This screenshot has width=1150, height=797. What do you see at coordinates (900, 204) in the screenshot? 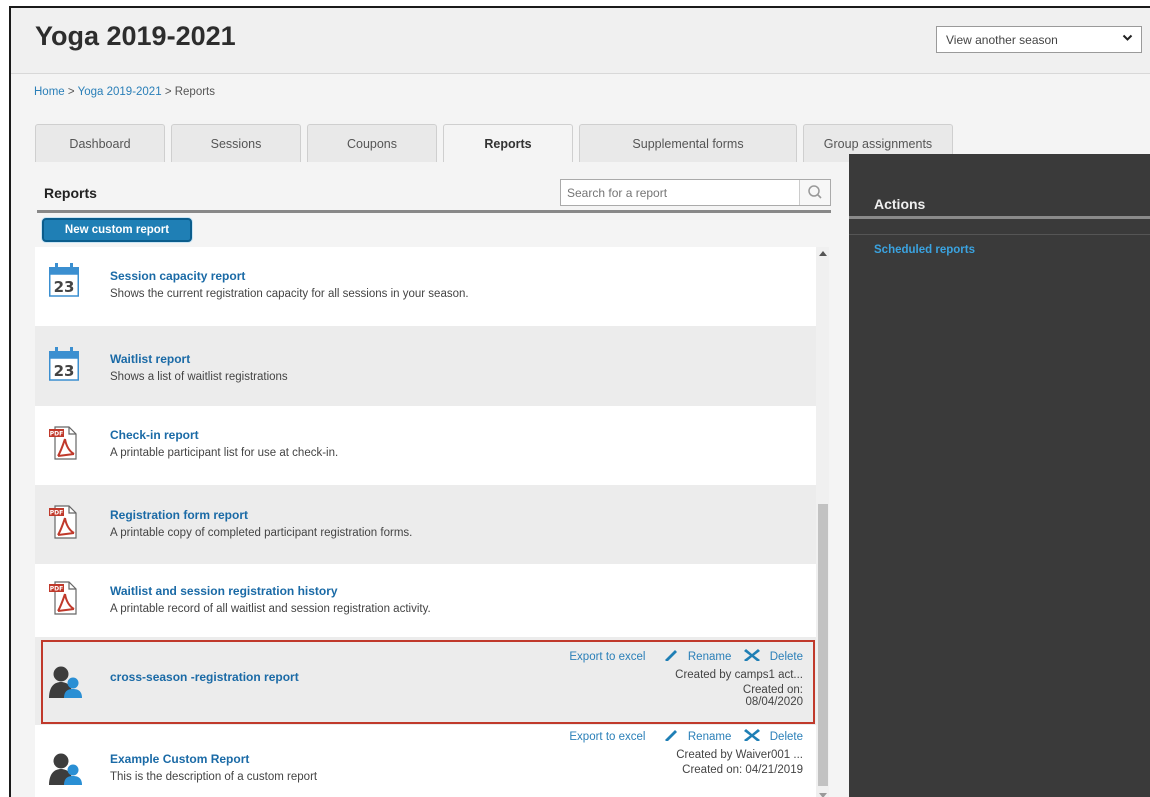
I see `actions-heading: Actions` at bounding box center [900, 204].